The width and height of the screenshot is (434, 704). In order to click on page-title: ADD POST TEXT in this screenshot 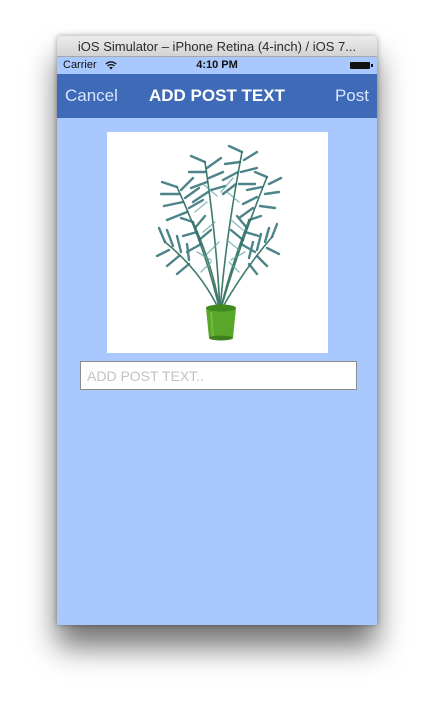, I will do `click(216, 95)`.